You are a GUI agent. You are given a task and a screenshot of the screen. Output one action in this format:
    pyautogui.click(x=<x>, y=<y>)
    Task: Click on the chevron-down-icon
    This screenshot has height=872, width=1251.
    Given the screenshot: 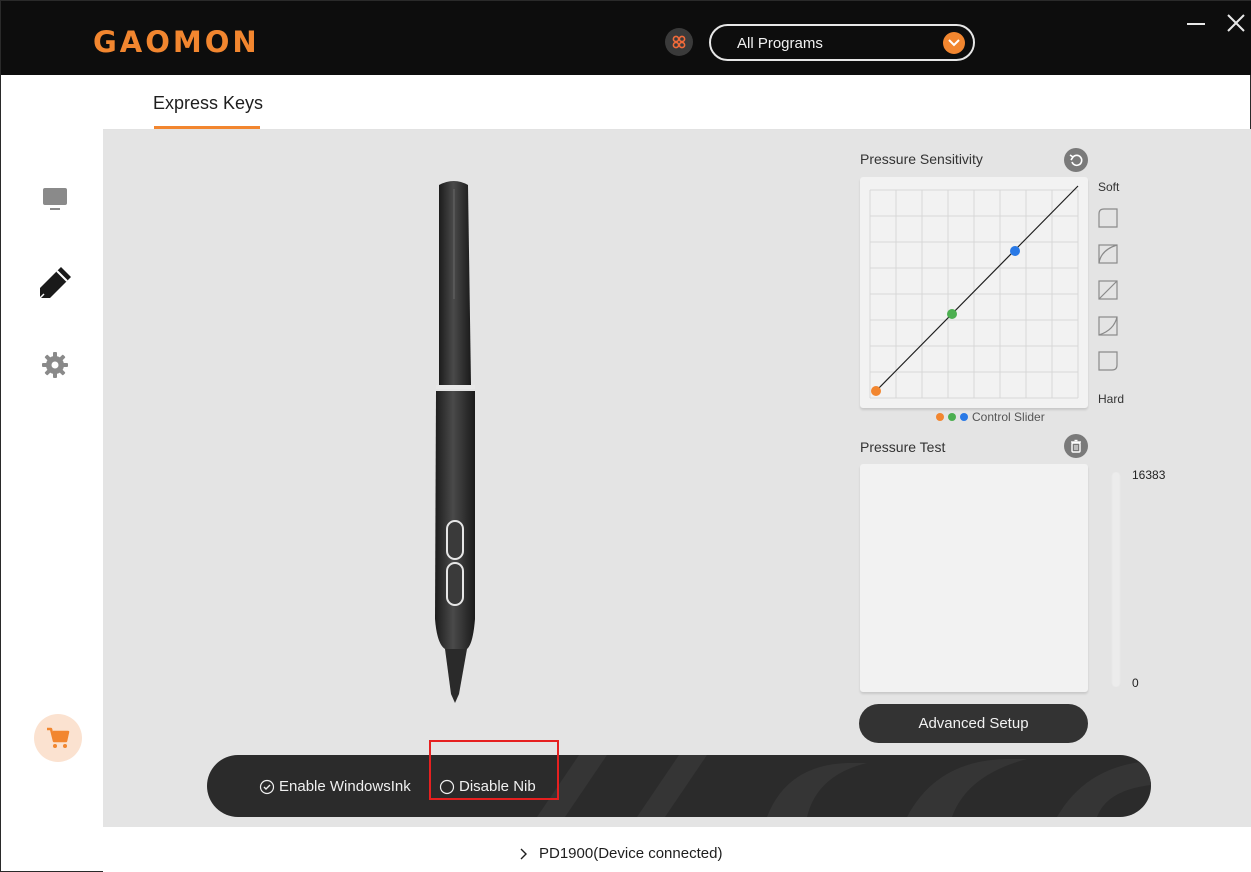 What is the action you would take?
    pyautogui.click(x=954, y=43)
    